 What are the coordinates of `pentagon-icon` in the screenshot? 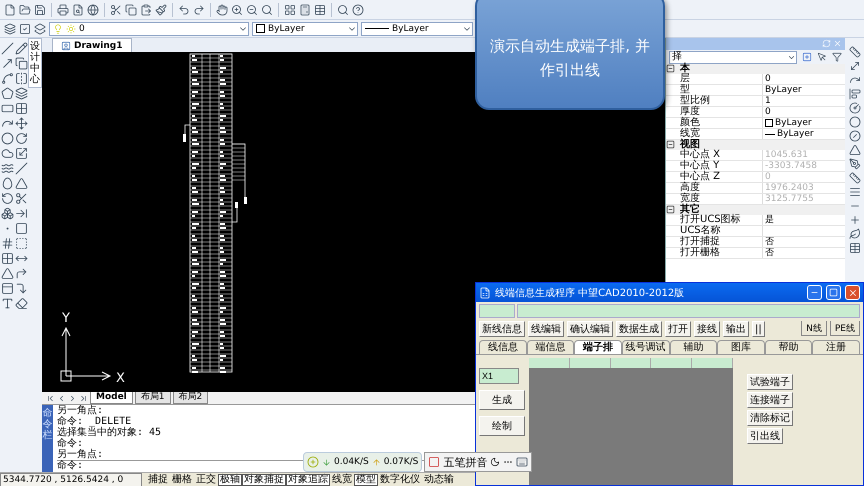 It's located at (7, 93).